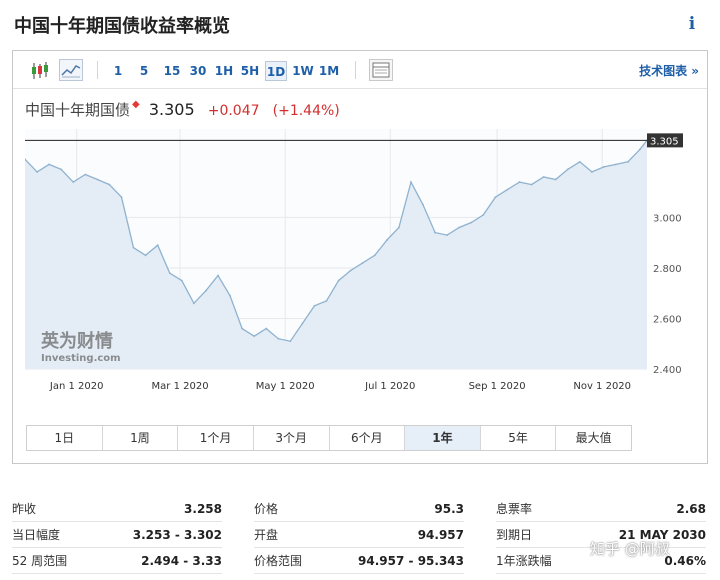 The image size is (720, 580). What do you see at coordinates (36, 535) in the screenshot?
I see `stat-label-day-range: 当日幅度` at bounding box center [36, 535].